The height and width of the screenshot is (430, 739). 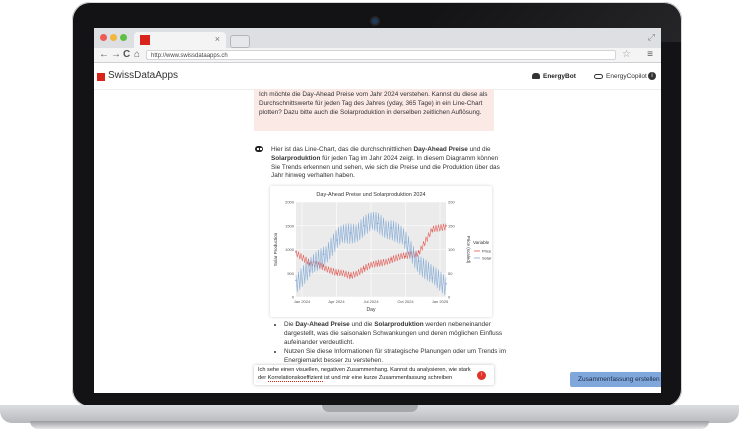 What do you see at coordinates (377, 38) in the screenshot?
I see `browser-tab-strip: × ⤢` at bounding box center [377, 38].